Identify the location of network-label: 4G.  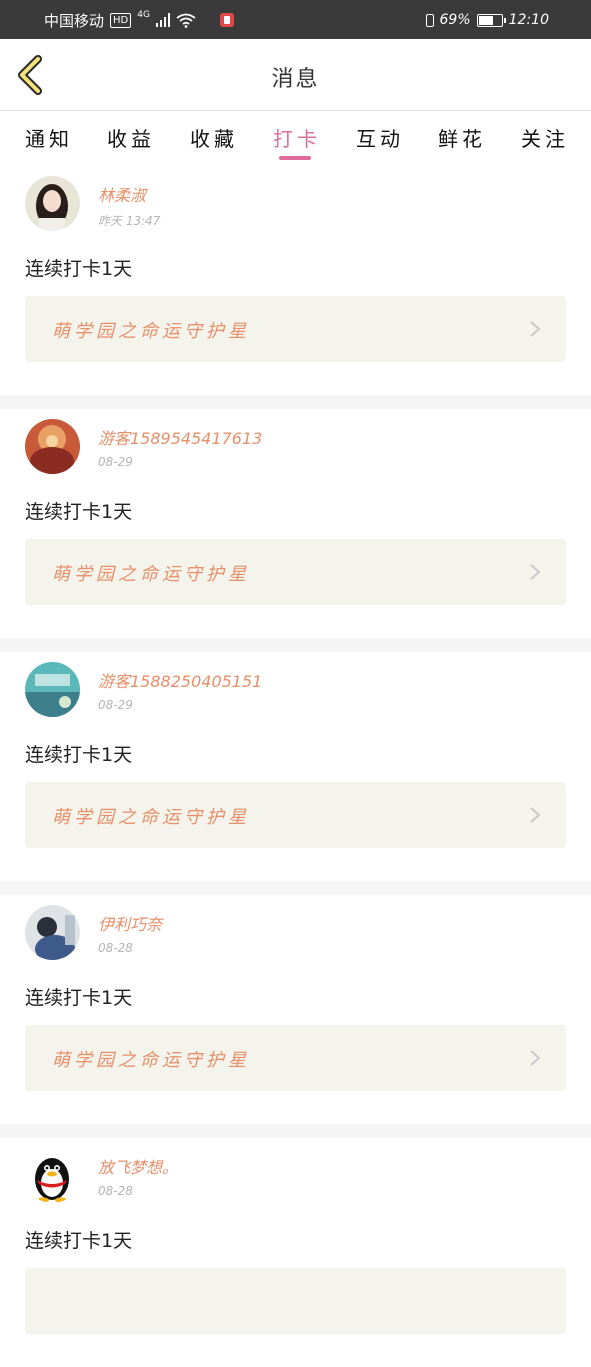
(143, 15).